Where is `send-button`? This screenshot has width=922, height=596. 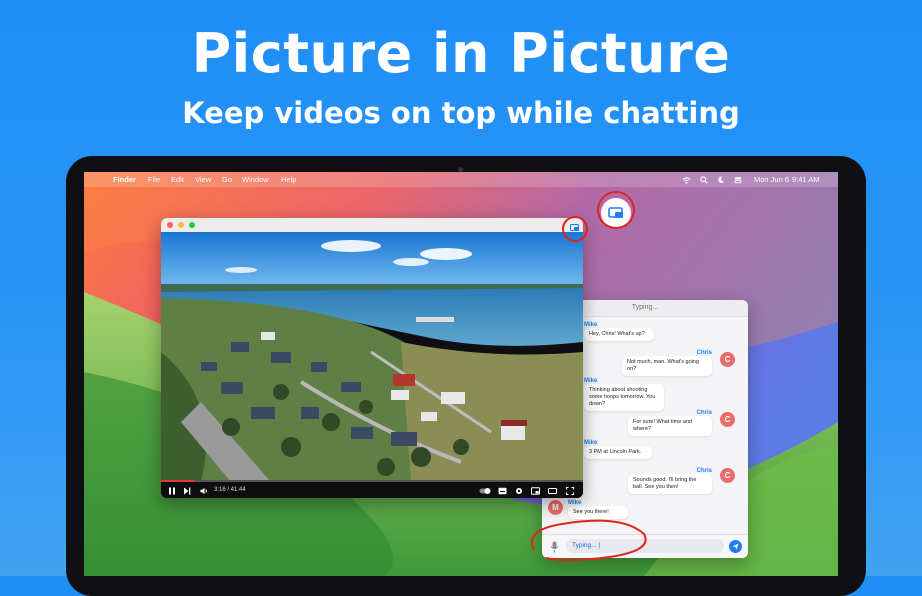 send-button is located at coordinates (735, 546).